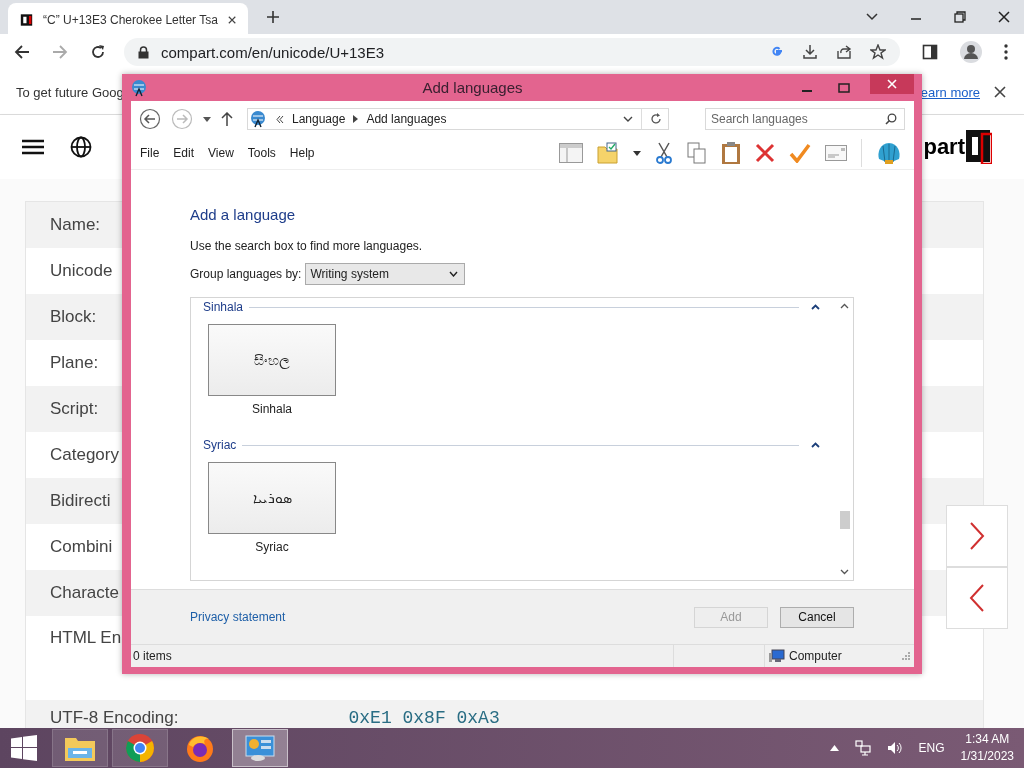 This screenshot has width=1024, height=768. Describe the element at coordinates (128, 20) in the screenshot. I see `browser-tab: “C” U+13E3 Cherokee Letter Tsa` at that location.